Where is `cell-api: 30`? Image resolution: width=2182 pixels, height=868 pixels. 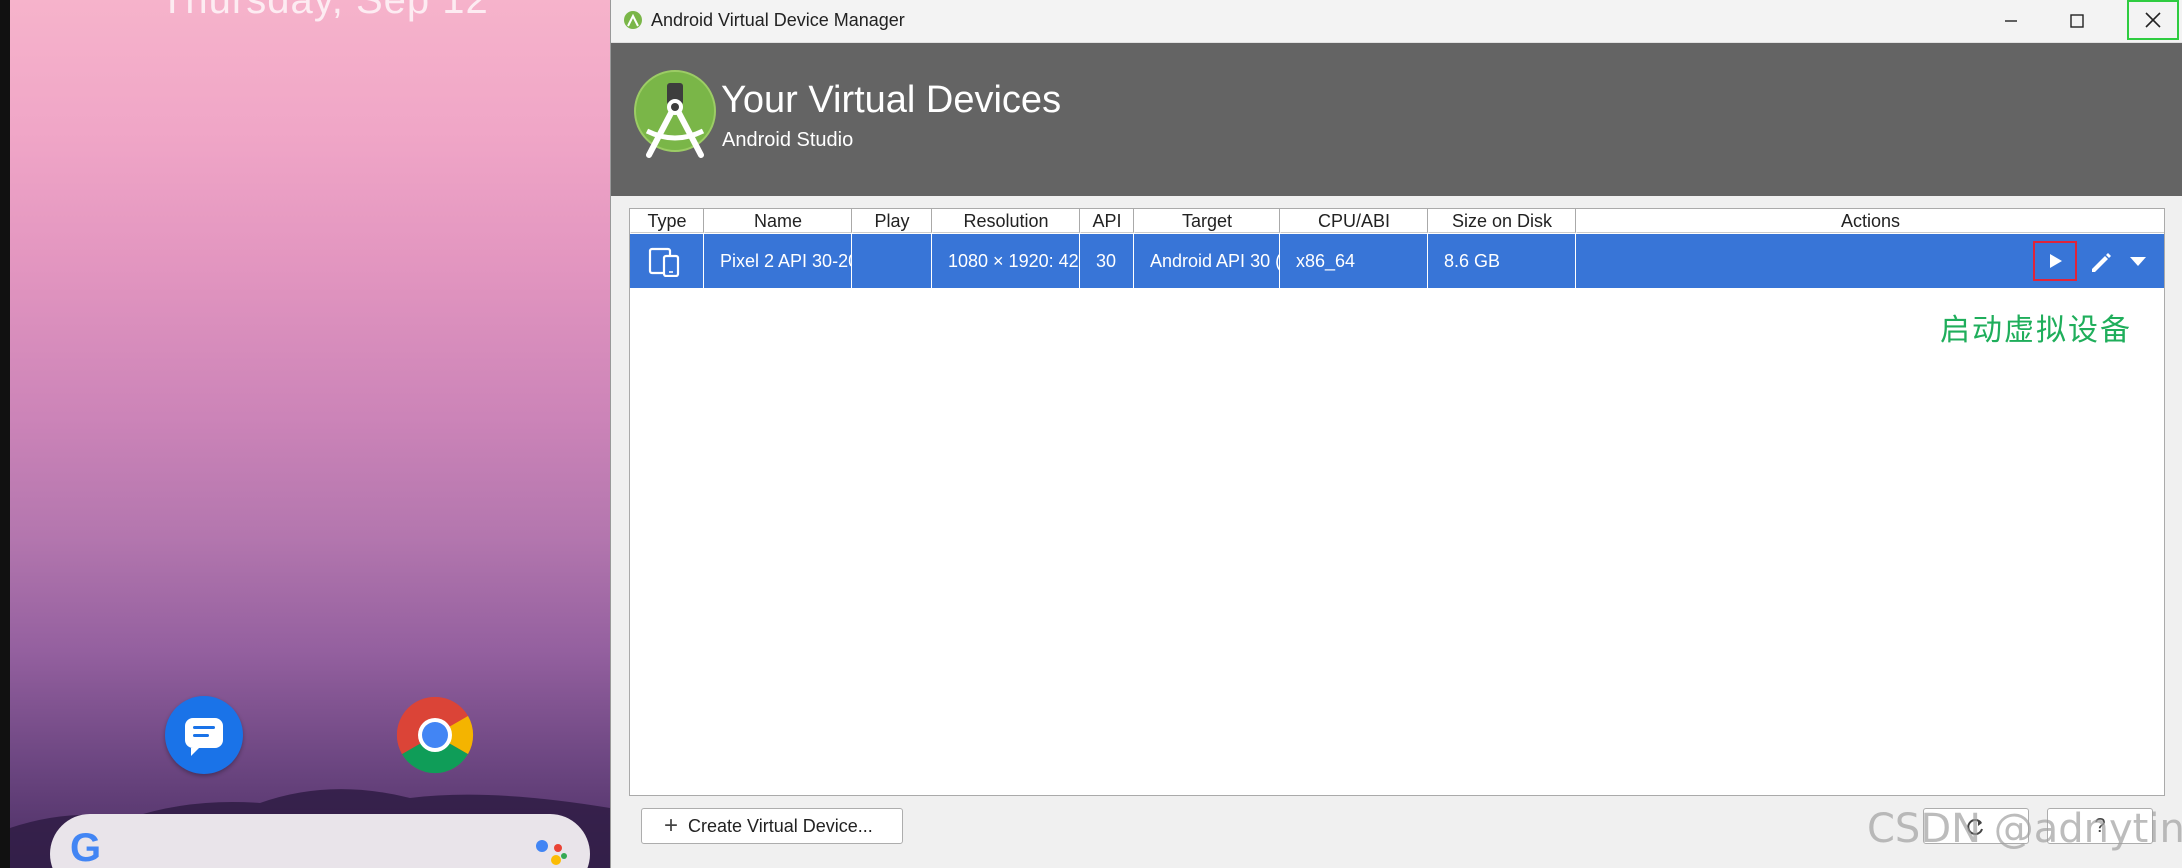 cell-api: 30 is located at coordinates (1107, 261).